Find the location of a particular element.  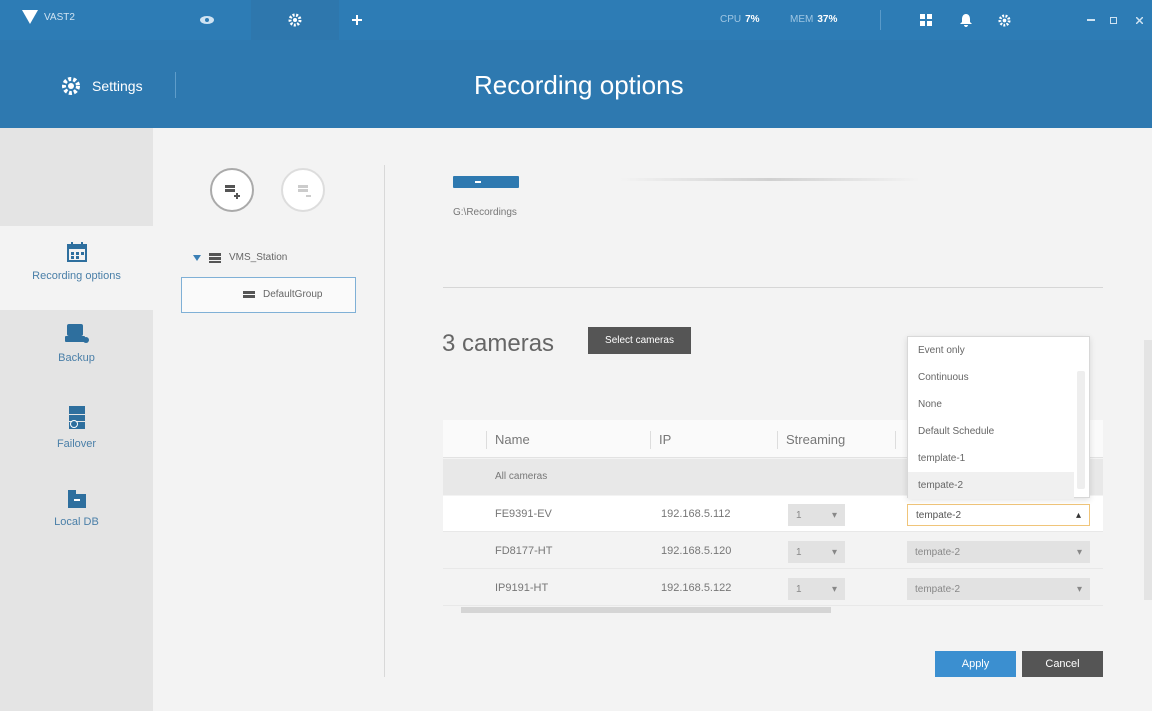

vertical-scrollbar is located at coordinates (1148, 470).